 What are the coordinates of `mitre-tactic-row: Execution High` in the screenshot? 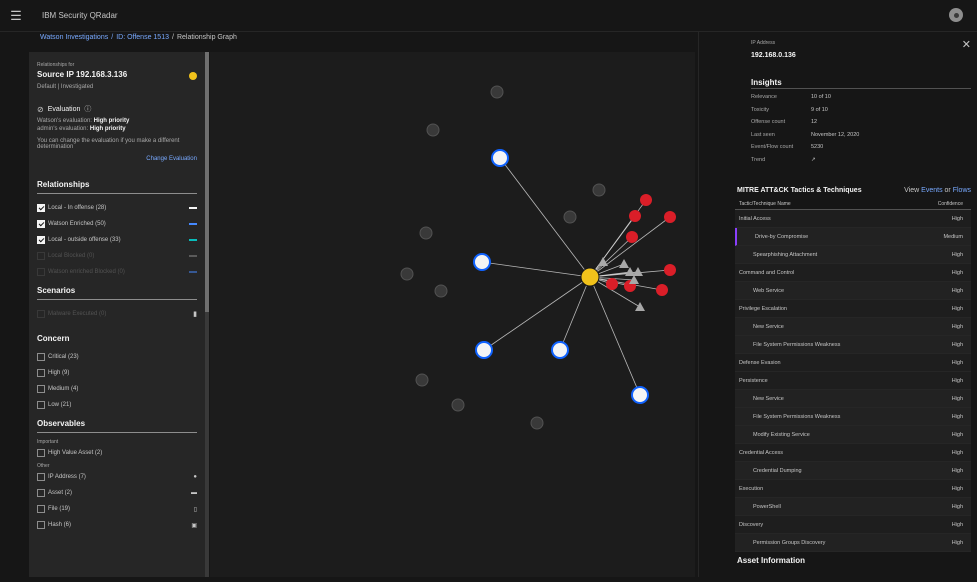 It's located at (853, 489).